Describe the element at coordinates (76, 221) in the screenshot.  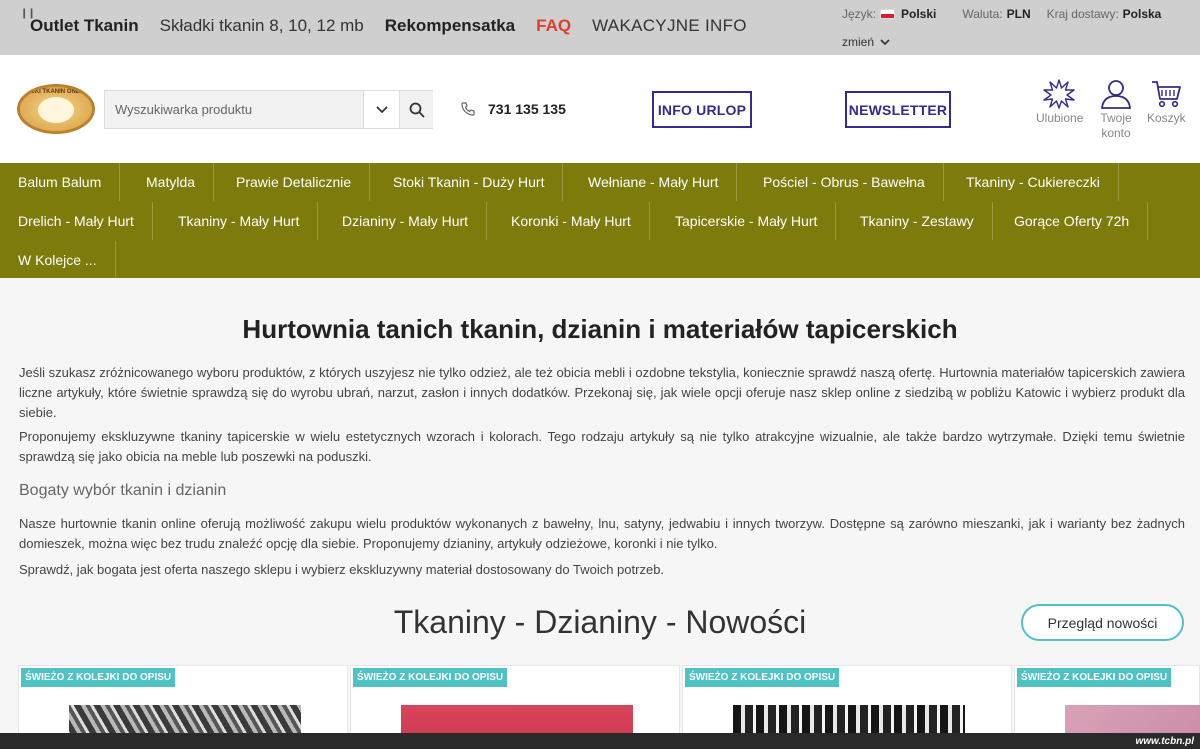
I see `nav-item-drelich: Drelich - Mały Hurt` at that location.